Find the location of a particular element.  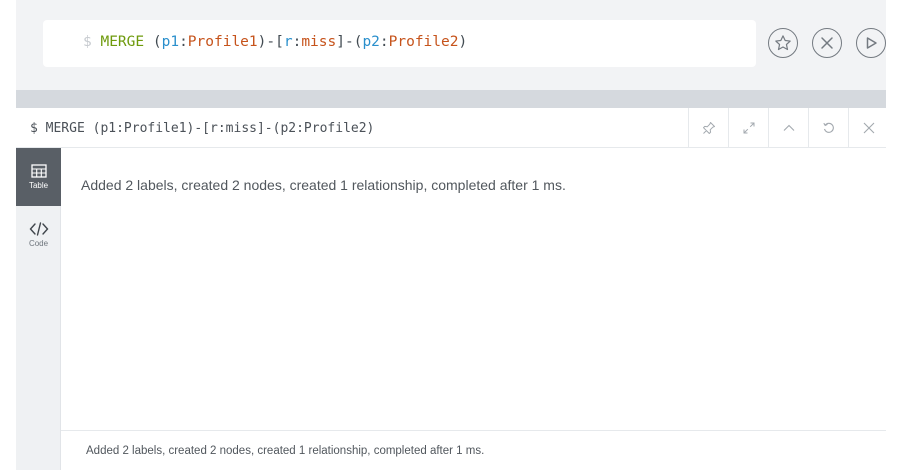

rerun-button is located at coordinates (828, 128).